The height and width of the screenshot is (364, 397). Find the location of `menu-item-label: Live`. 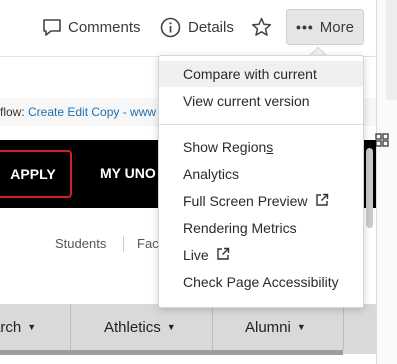

menu-item-label: Live is located at coordinates (196, 255).